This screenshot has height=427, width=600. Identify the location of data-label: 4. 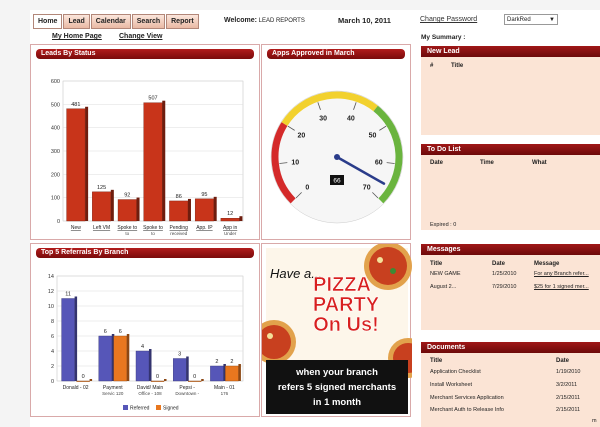
(142, 347).